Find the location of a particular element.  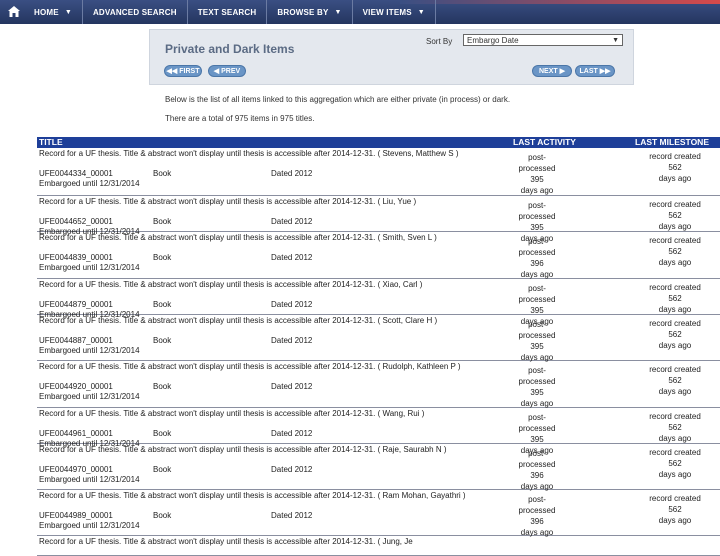

column-header-title: TITLE is located at coordinates (51, 142).